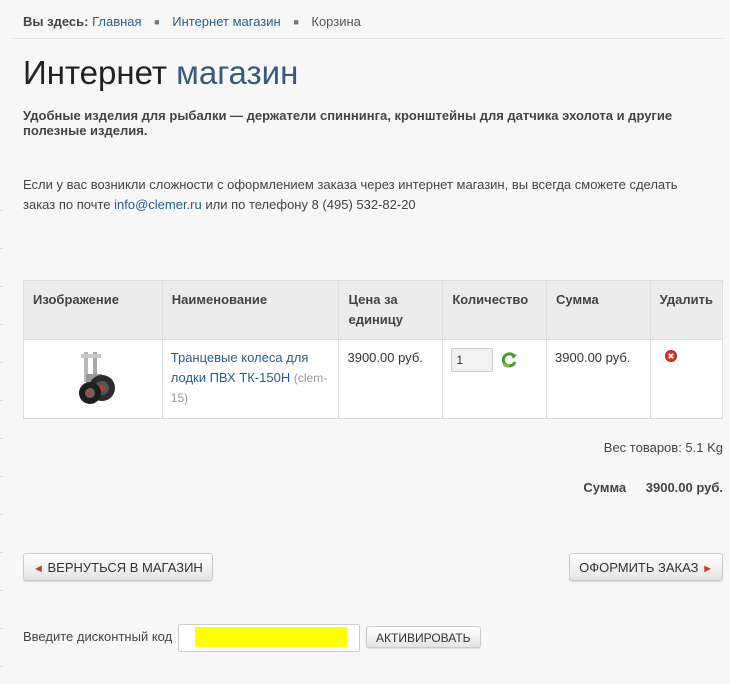 Image resolution: width=730 pixels, height=684 pixels. Describe the element at coordinates (684, 487) in the screenshot. I see `cart-total-value: 3900.00 руб.` at that location.